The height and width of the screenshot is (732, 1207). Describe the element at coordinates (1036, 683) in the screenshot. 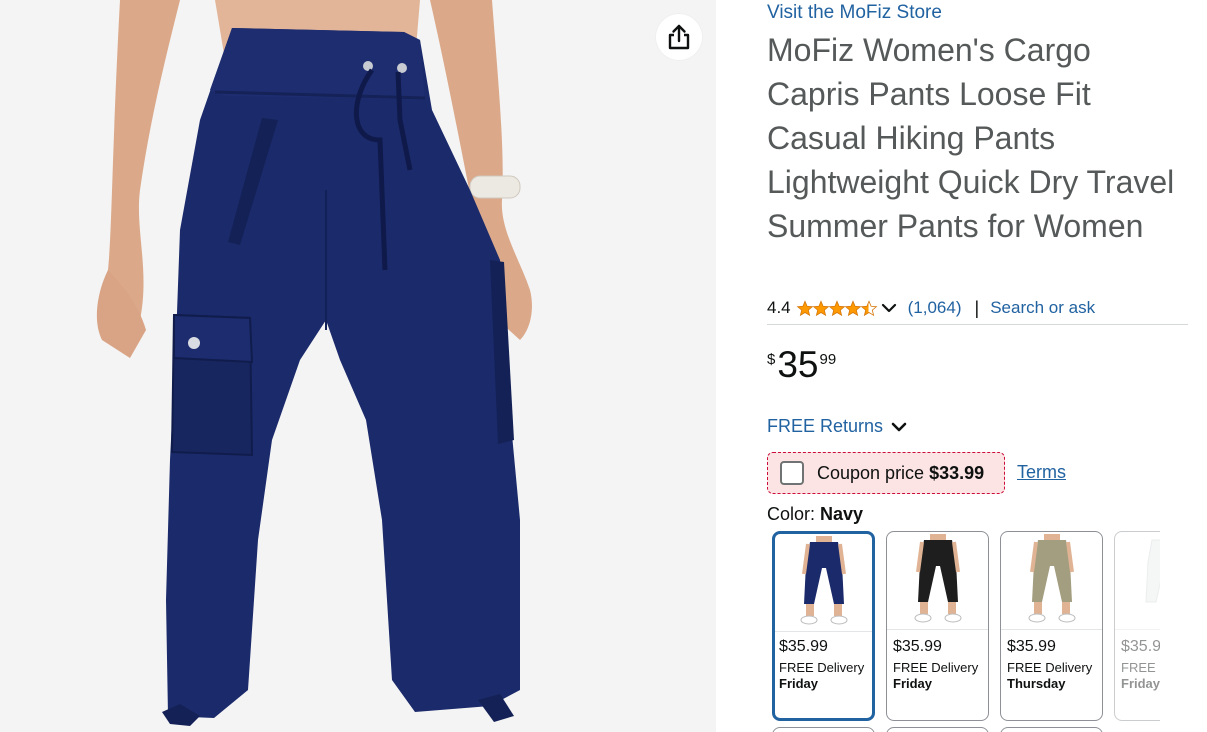

I see `swatch-delivery-day: Thursday` at that location.